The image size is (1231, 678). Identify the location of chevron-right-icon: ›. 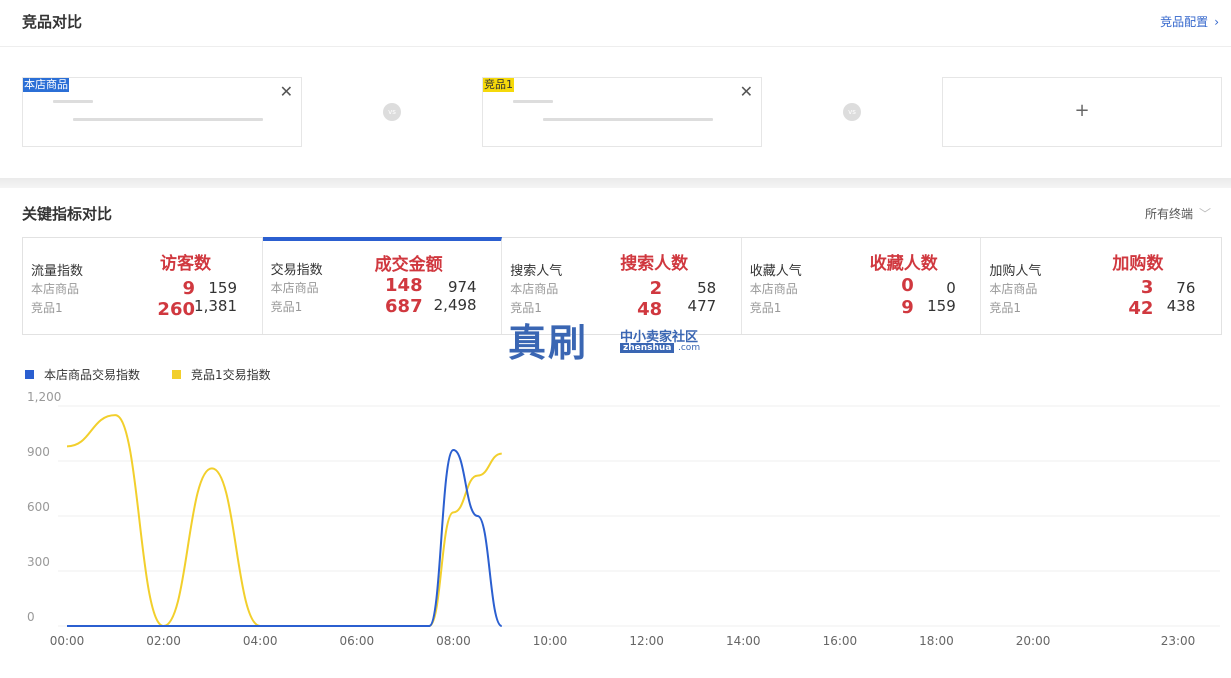
(1216, 22).